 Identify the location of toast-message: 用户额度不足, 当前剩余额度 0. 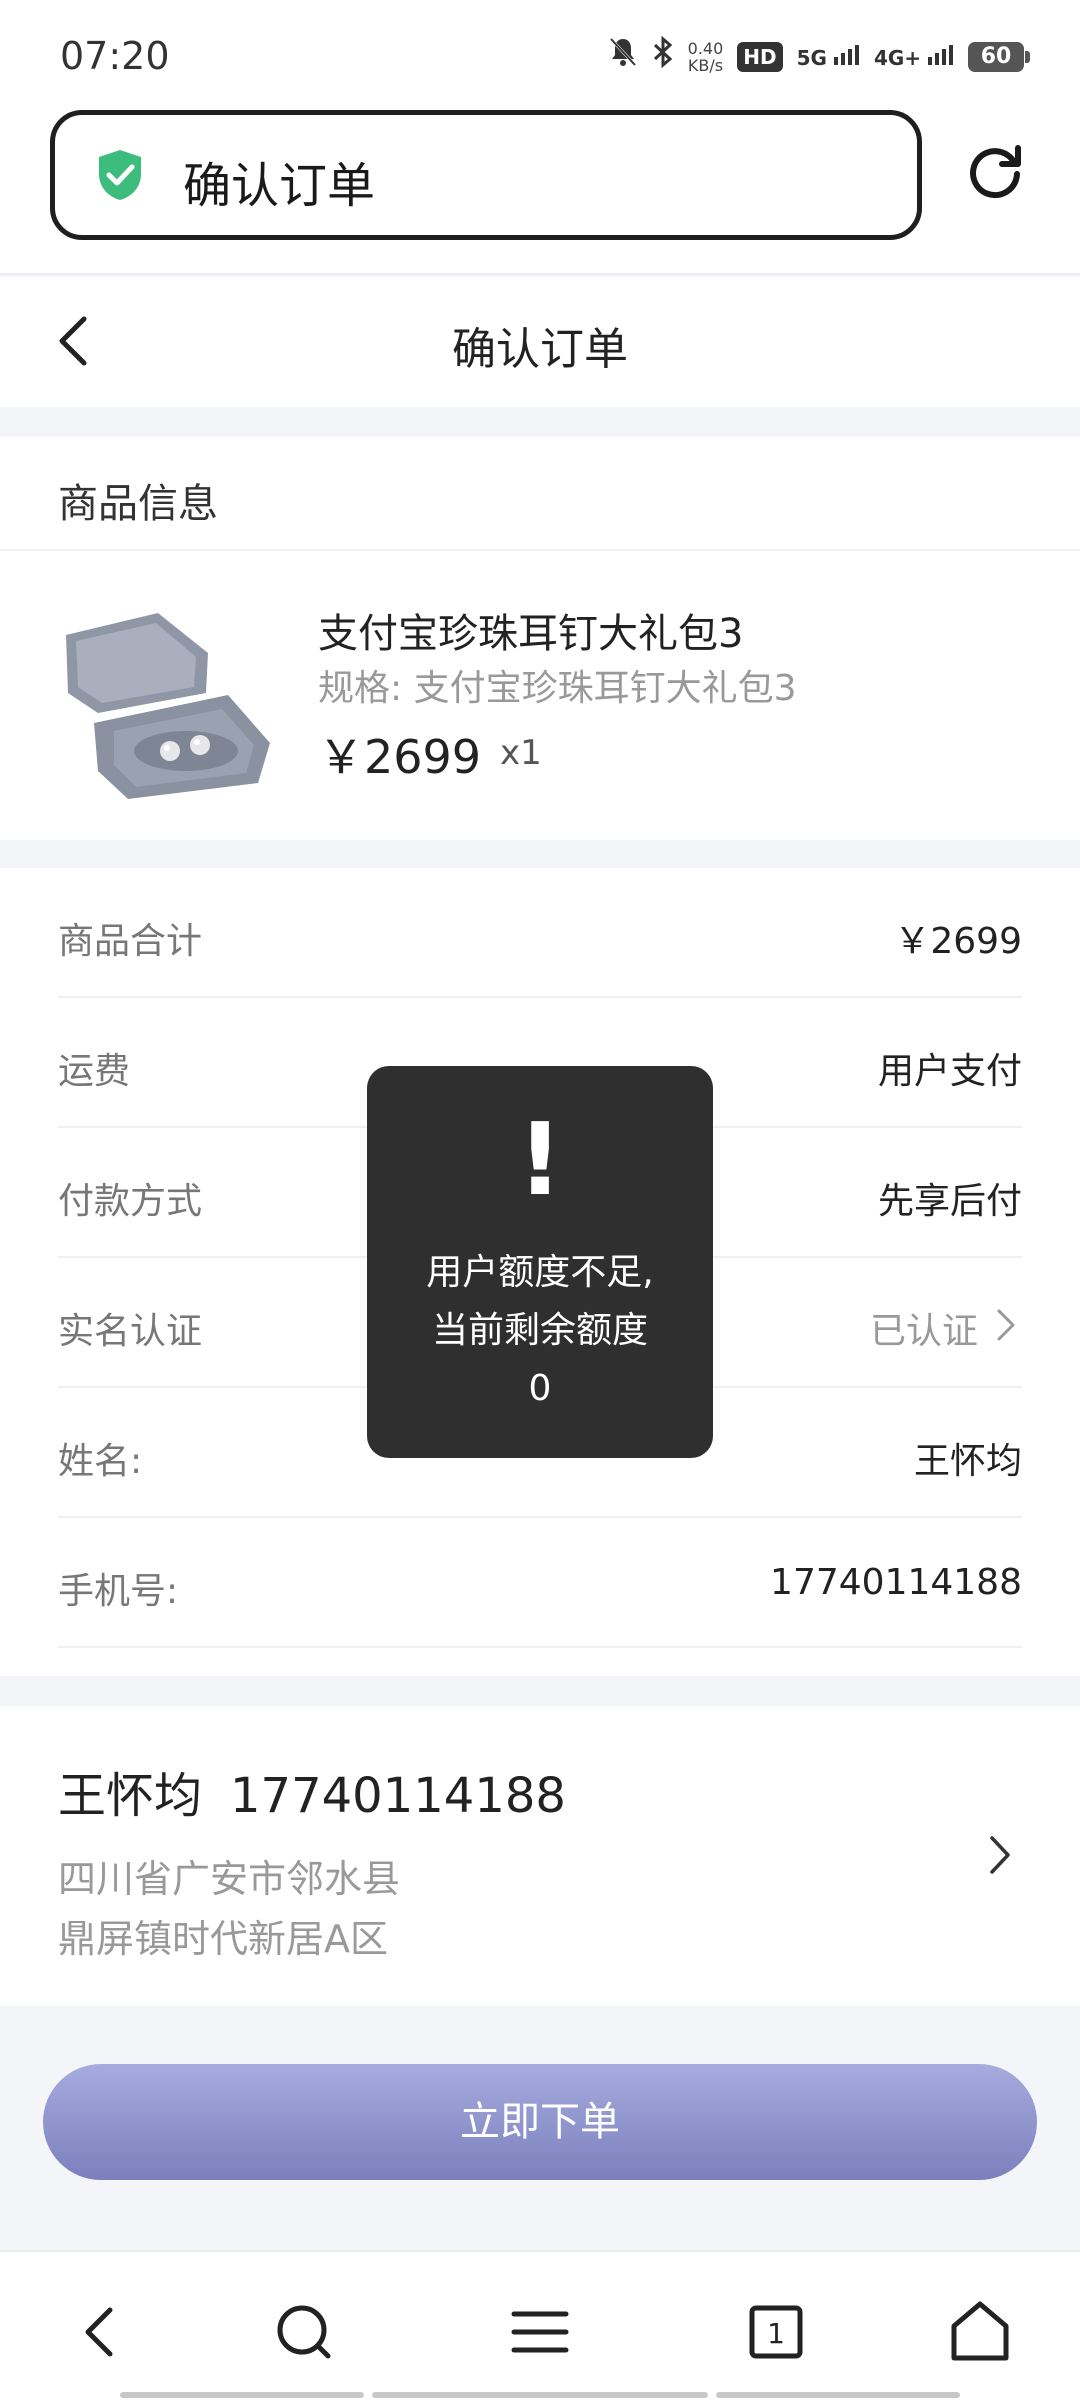
(540, 1331).